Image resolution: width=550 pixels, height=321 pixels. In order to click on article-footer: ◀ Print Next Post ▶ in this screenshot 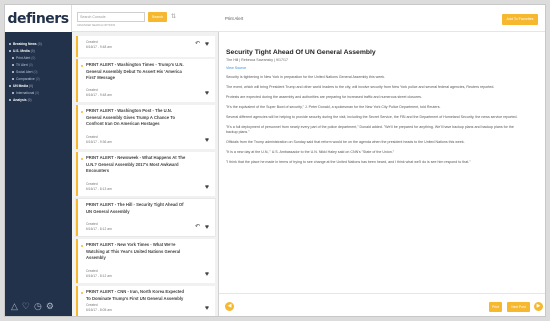, I will do `click(382, 304)`.